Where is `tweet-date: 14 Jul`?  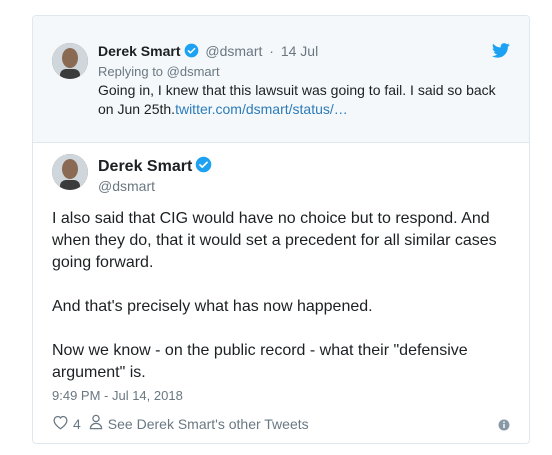 tweet-date: 14 Jul is located at coordinates (299, 51).